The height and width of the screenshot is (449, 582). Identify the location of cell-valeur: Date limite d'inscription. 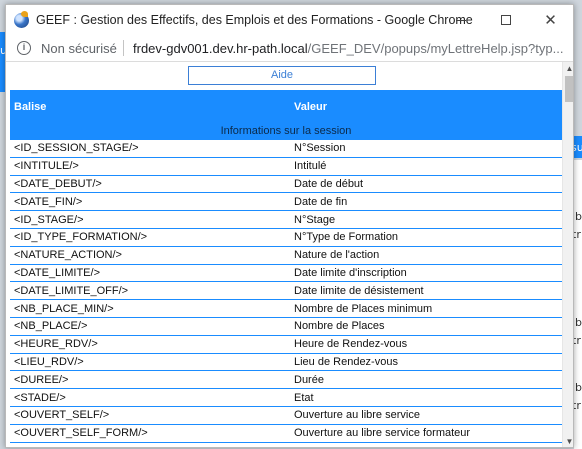
(350, 272).